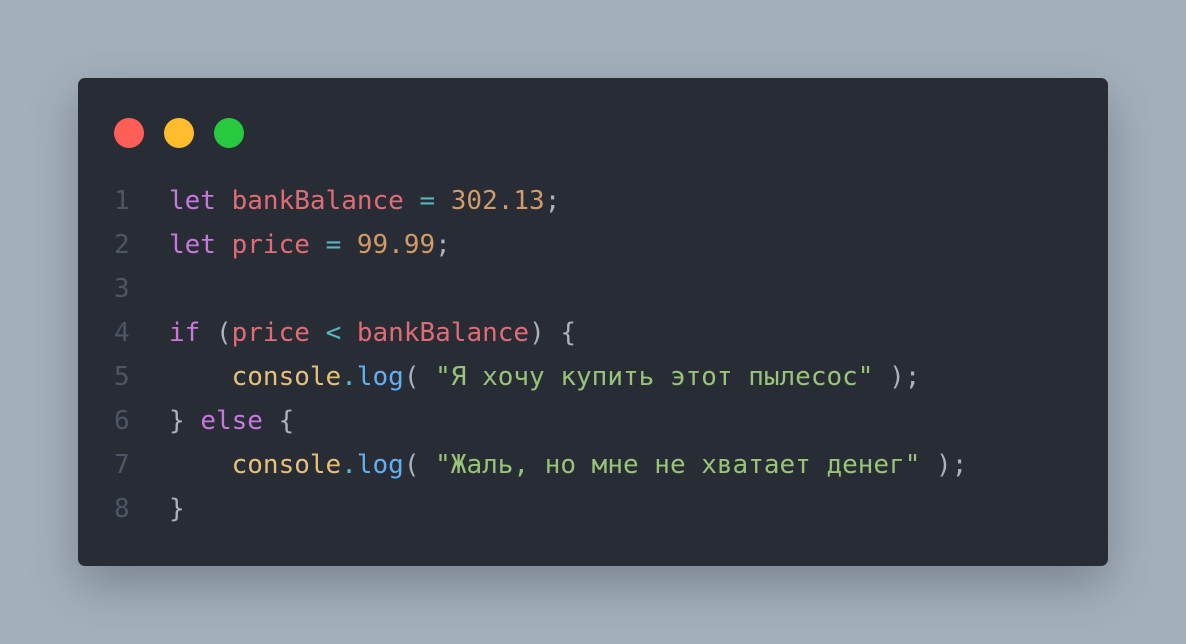  I want to click on code-text: if (price < bankBalance) {, so click(372, 333).